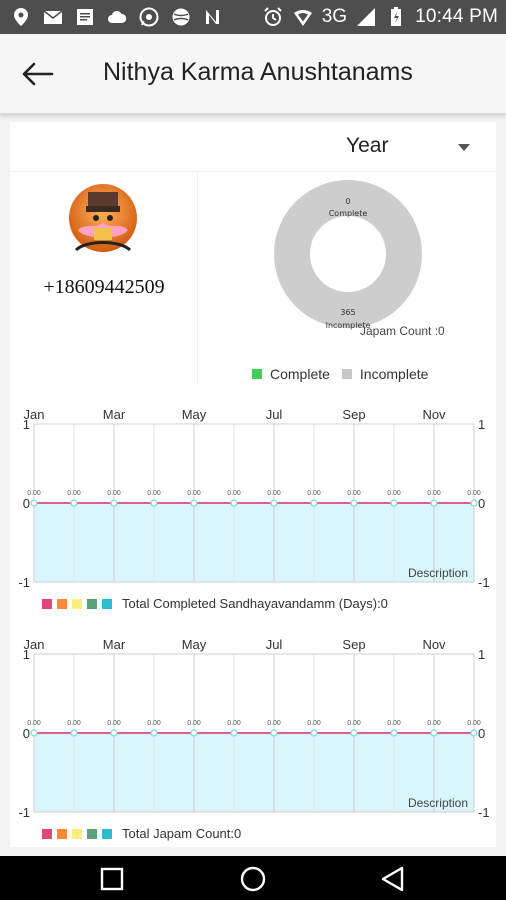 This screenshot has width=506, height=900. Describe the element at coordinates (53, 17) in the screenshot. I see `email-icon` at that location.